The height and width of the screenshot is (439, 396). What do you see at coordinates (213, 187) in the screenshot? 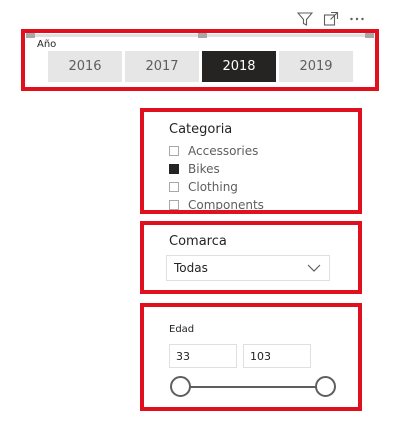
I see `categoria-item-label: Clothing` at bounding box center [213, 187].